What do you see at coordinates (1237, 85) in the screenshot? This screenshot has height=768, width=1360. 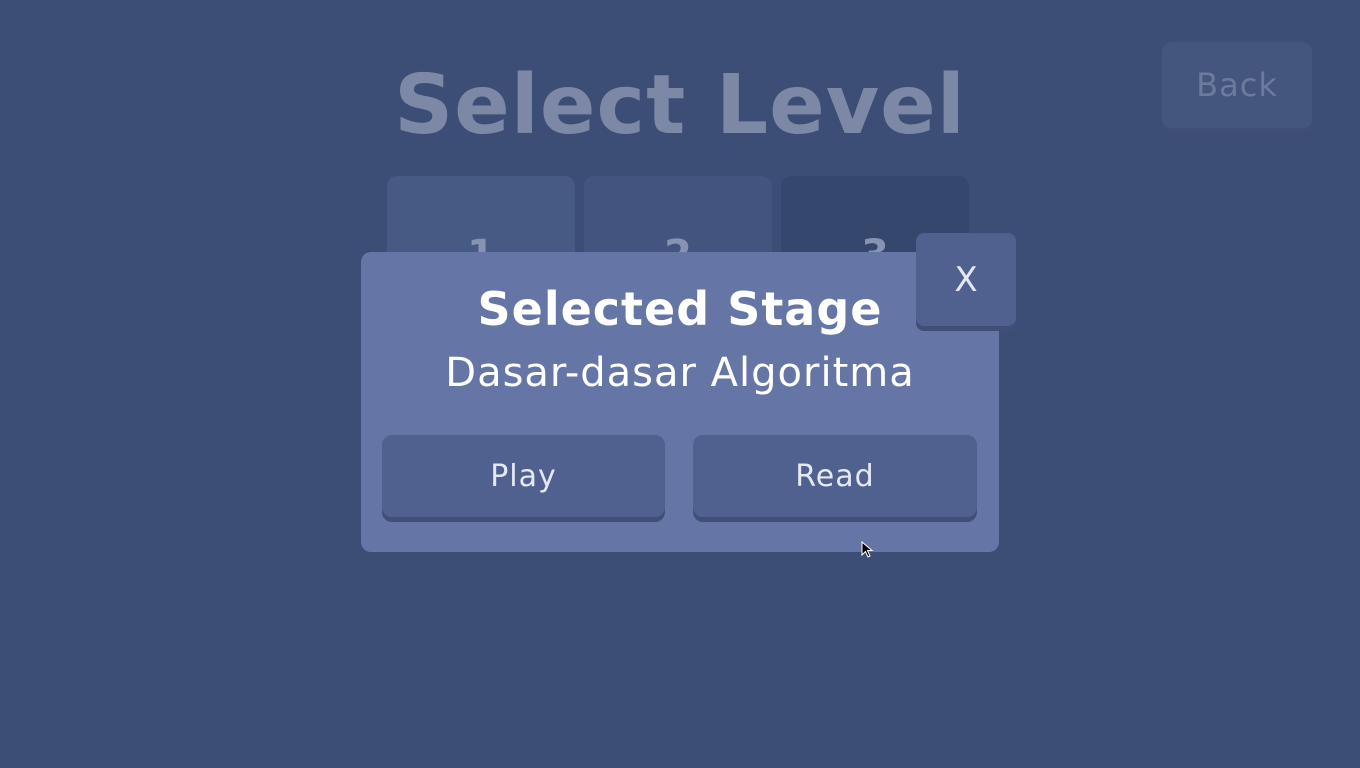 I see `back-button: Back` at bounding box center [1237, 85].